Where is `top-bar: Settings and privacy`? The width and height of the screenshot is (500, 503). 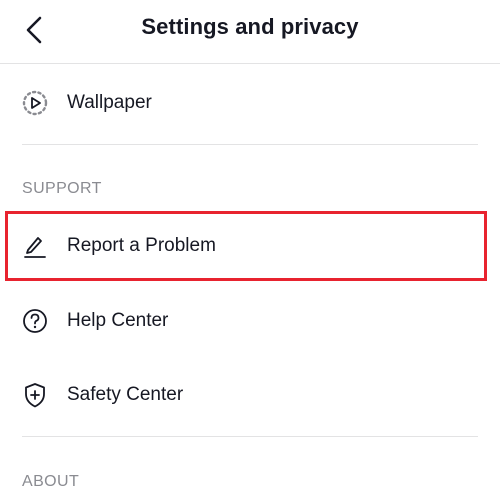 top-bar: Settings and privacy is located at coordinates (250, 32).